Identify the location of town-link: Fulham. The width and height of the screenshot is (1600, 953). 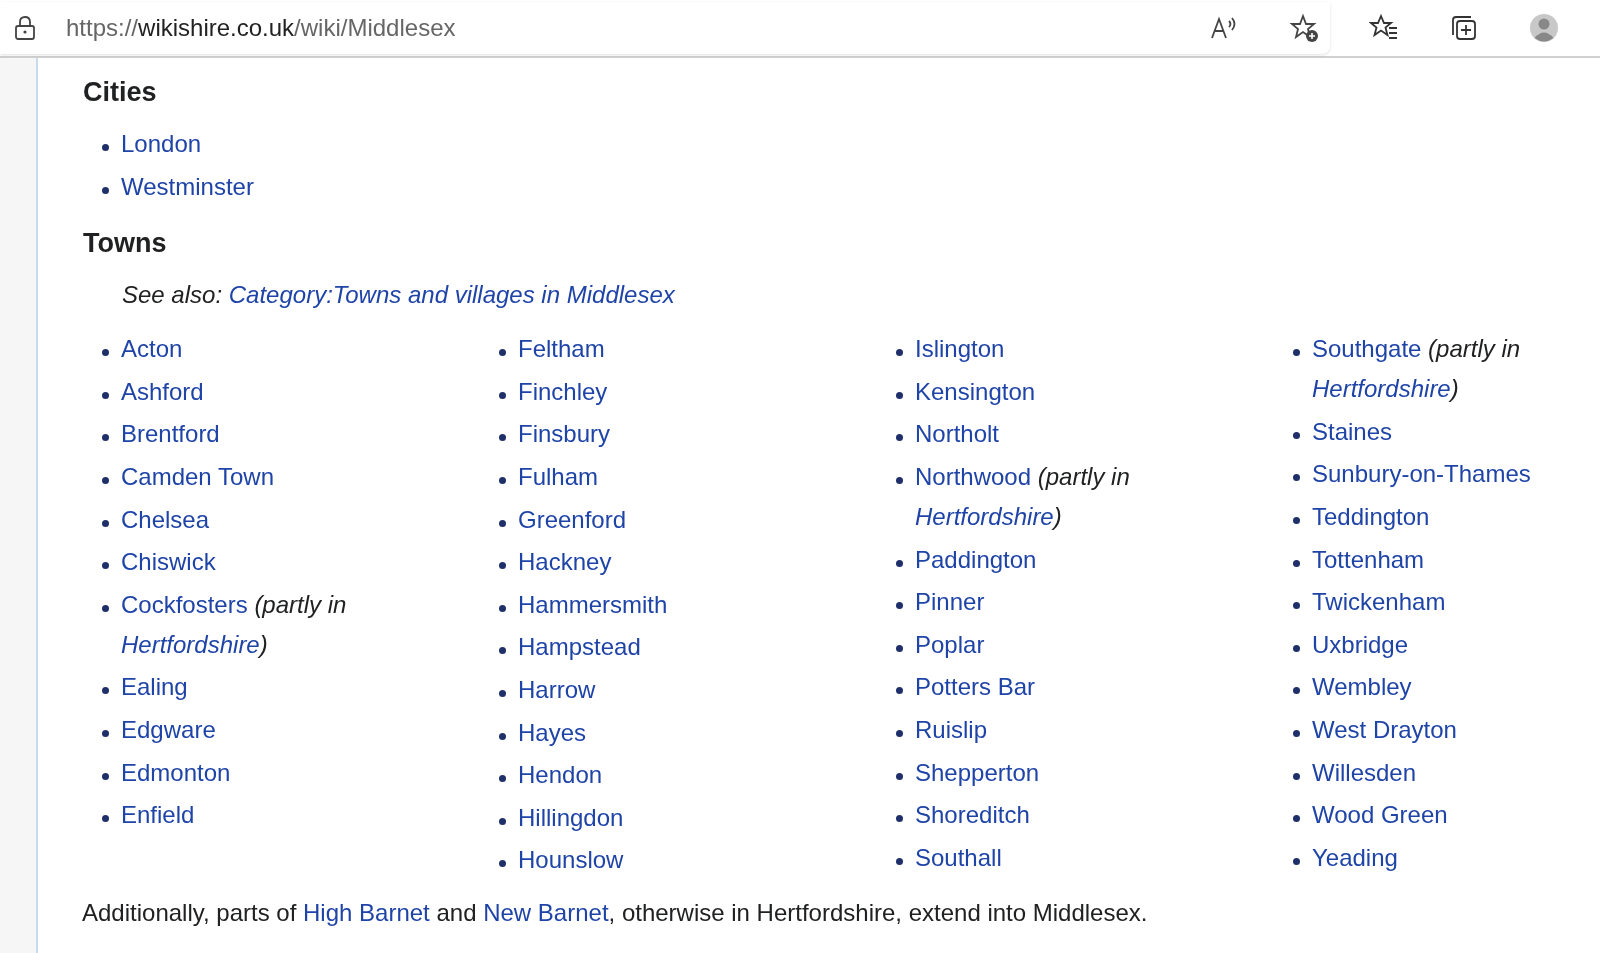
(558, 476).